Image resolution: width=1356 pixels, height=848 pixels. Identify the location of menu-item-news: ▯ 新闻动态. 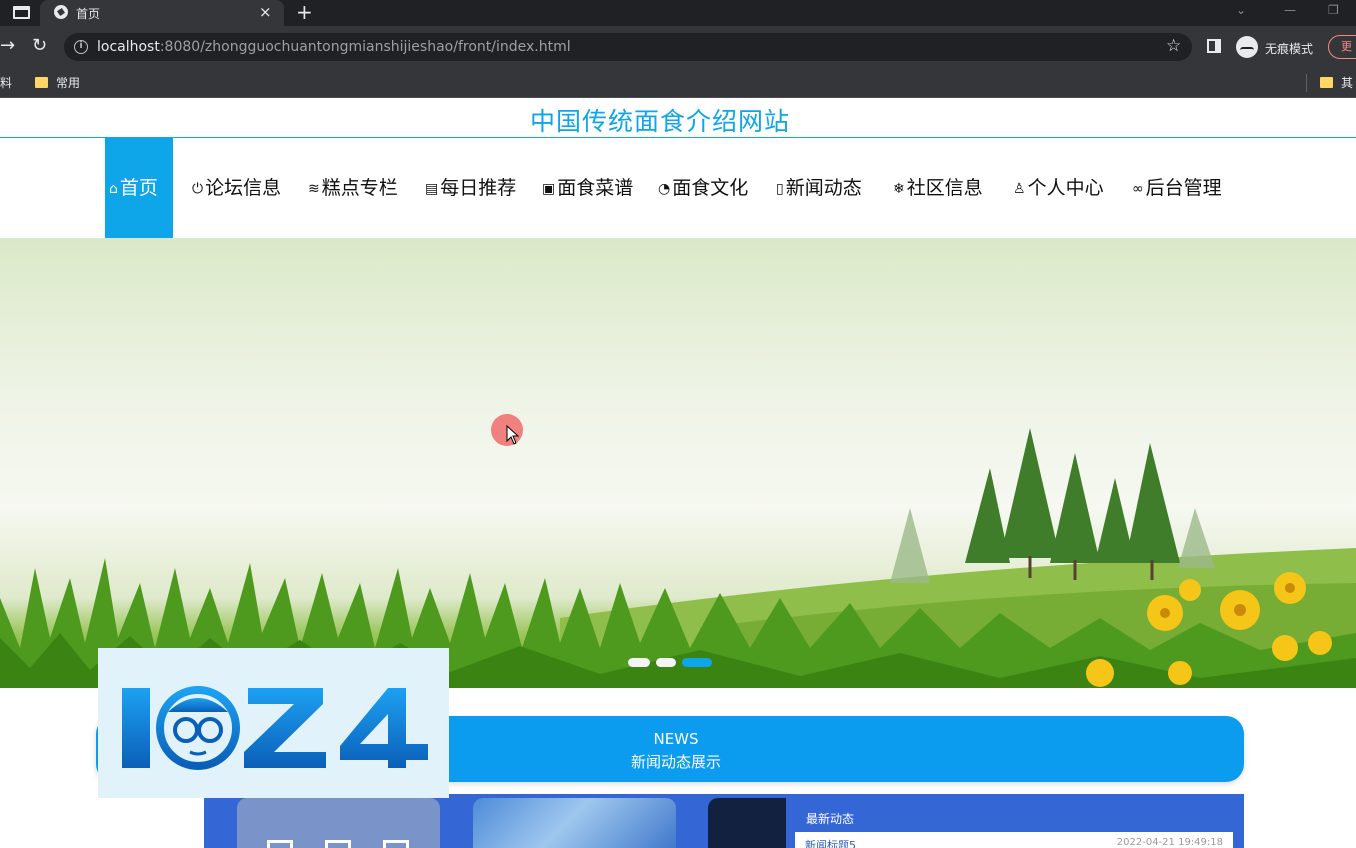
(819, 188).